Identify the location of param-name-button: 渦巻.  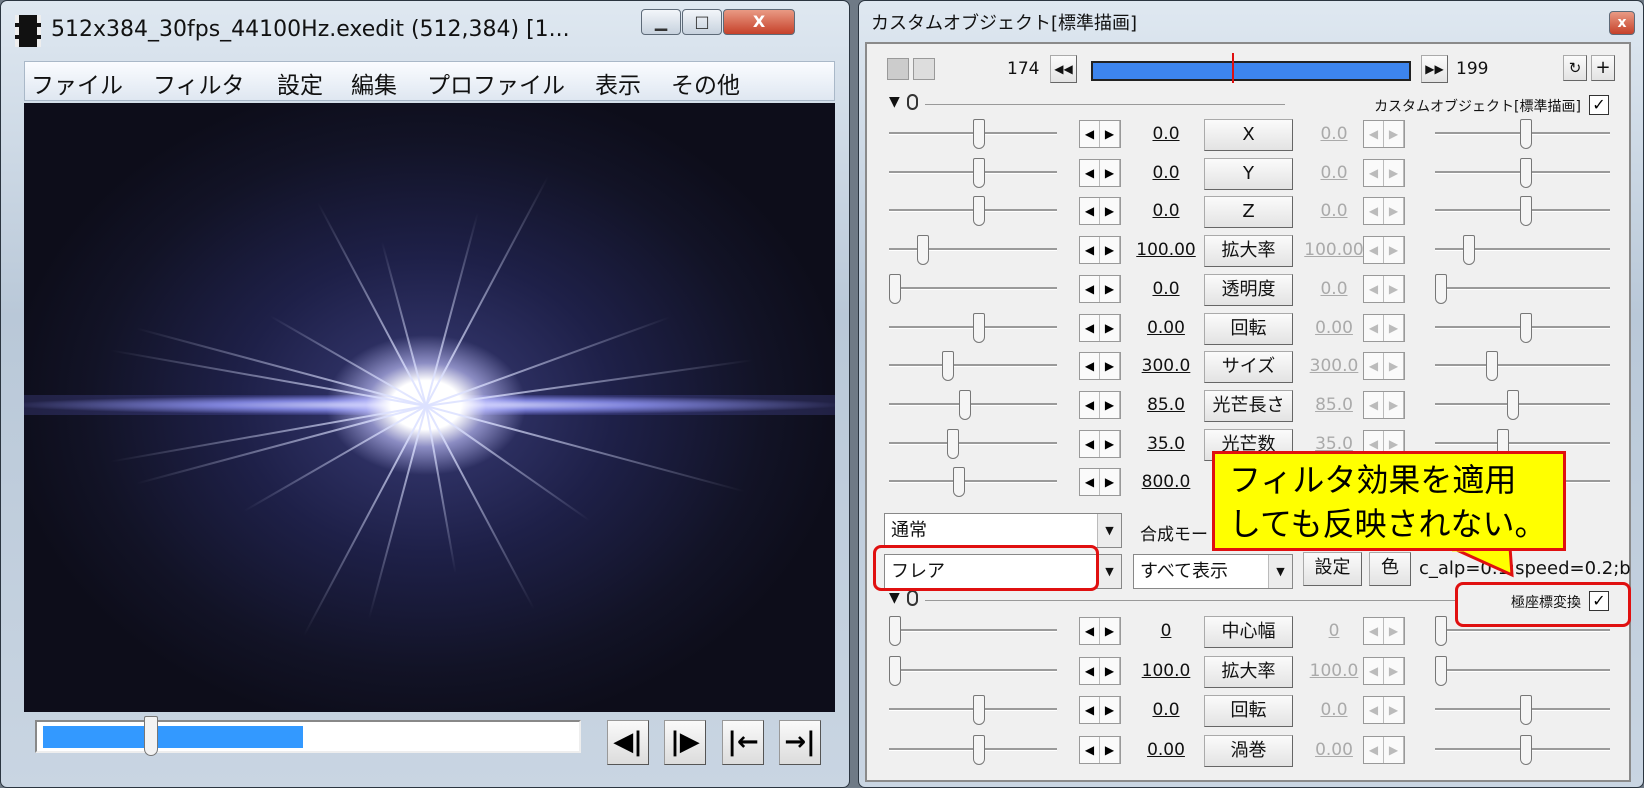
(1248, 751).